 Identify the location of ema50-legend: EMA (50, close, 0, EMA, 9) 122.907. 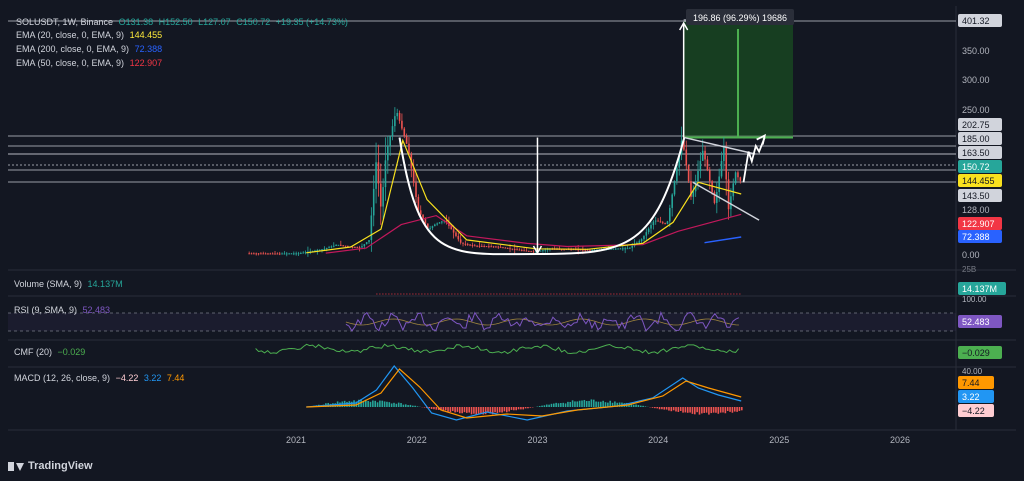
(90, 63).